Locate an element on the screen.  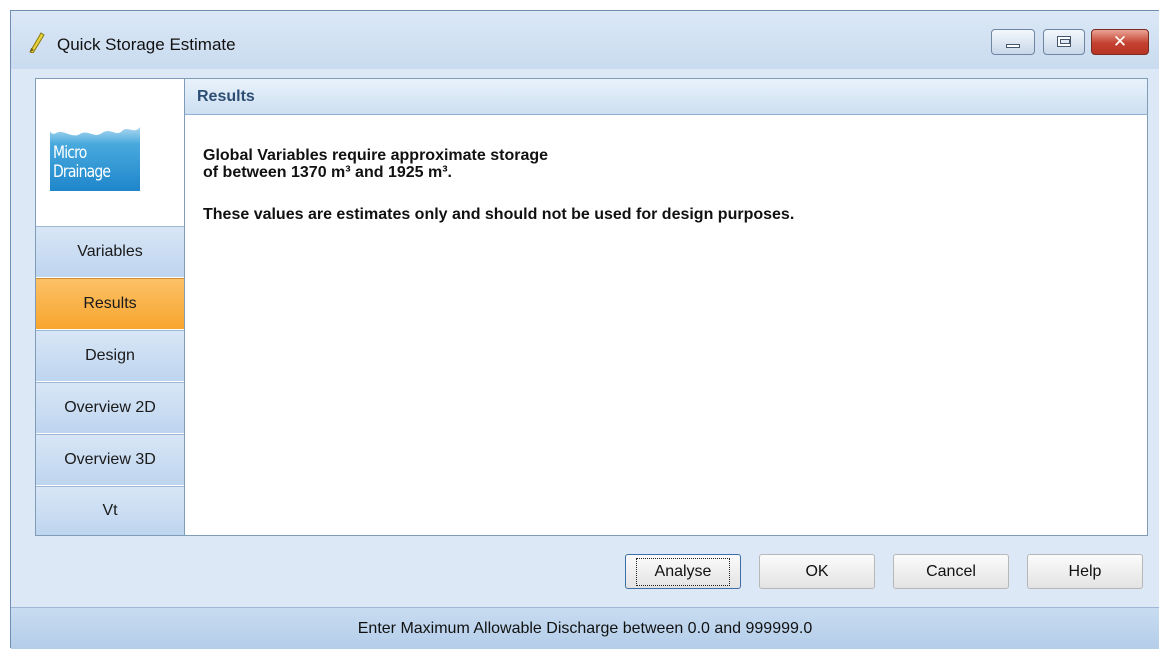
logo-line2: Drainage is located at coordinates (82, 172).